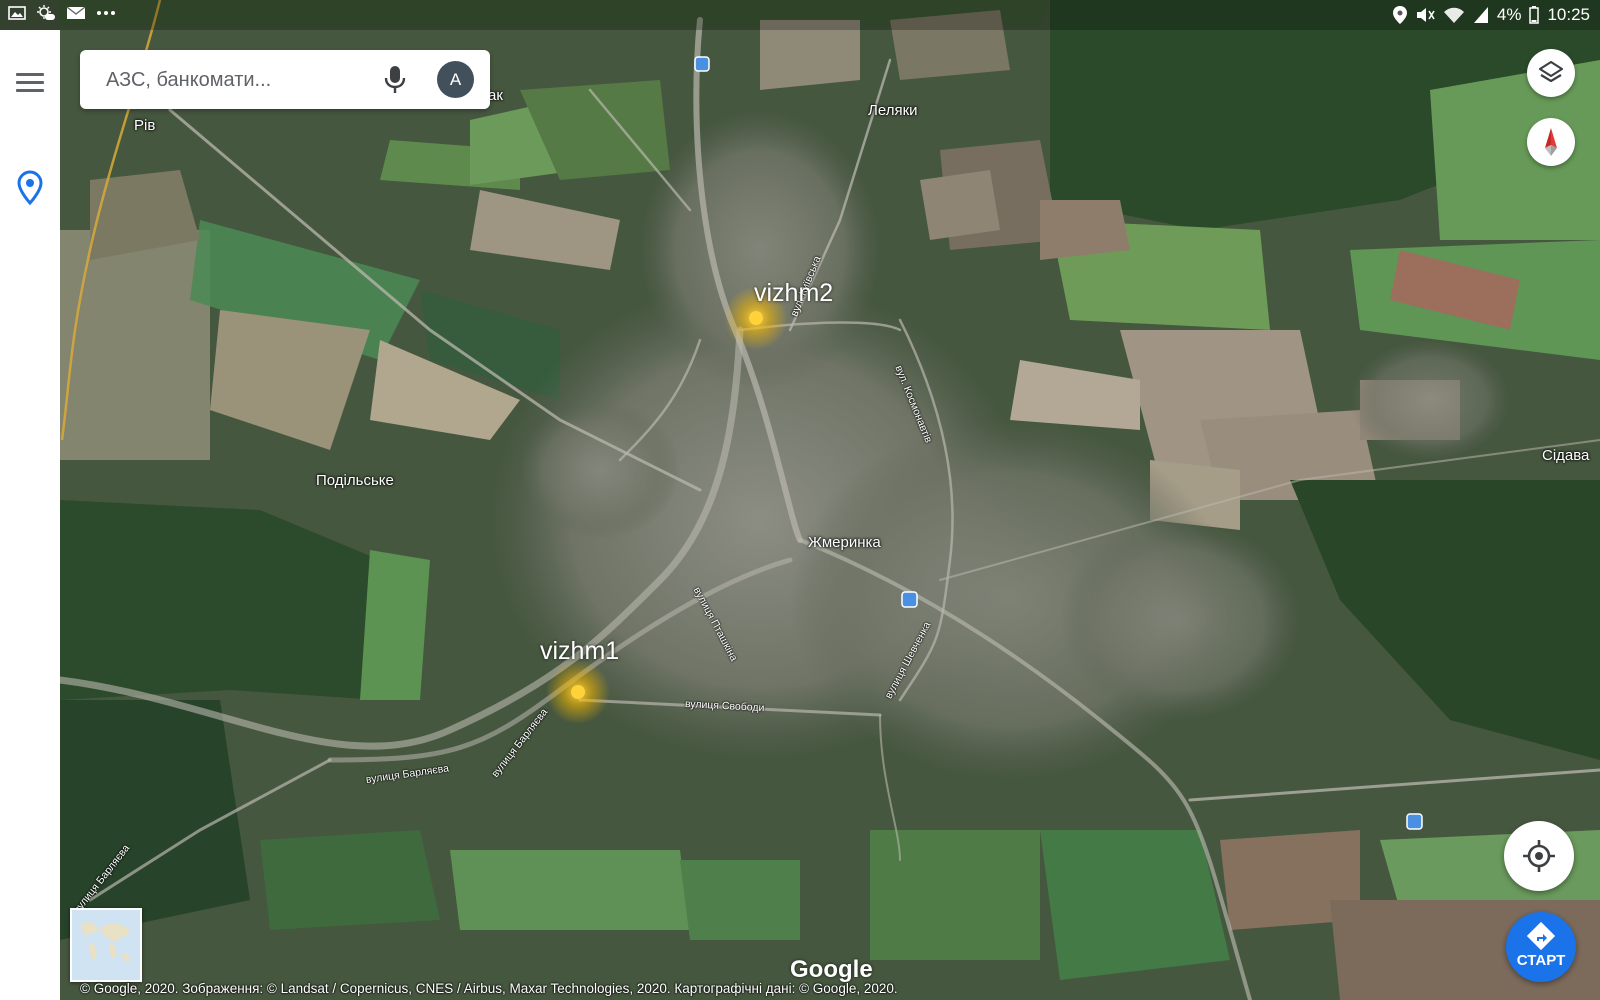  I want to click on mail-icon, so click(76, 12).